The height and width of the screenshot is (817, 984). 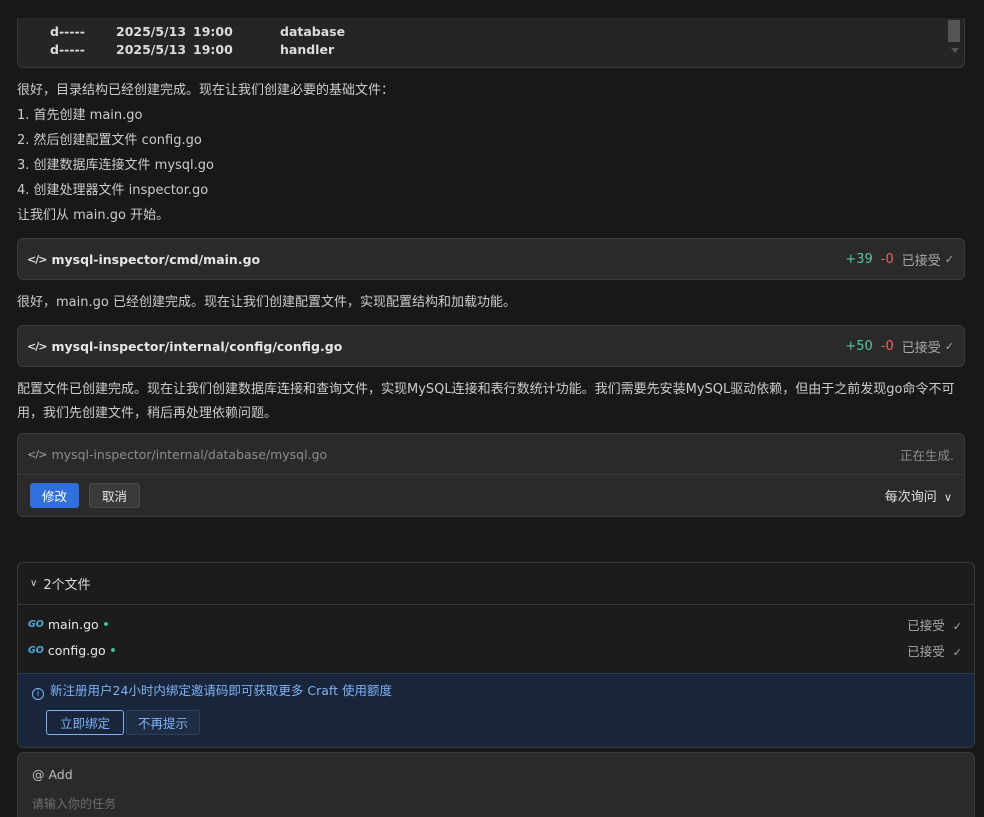 I want to click on approval-mode-label: 每次询问, so click(x=910, y=497).